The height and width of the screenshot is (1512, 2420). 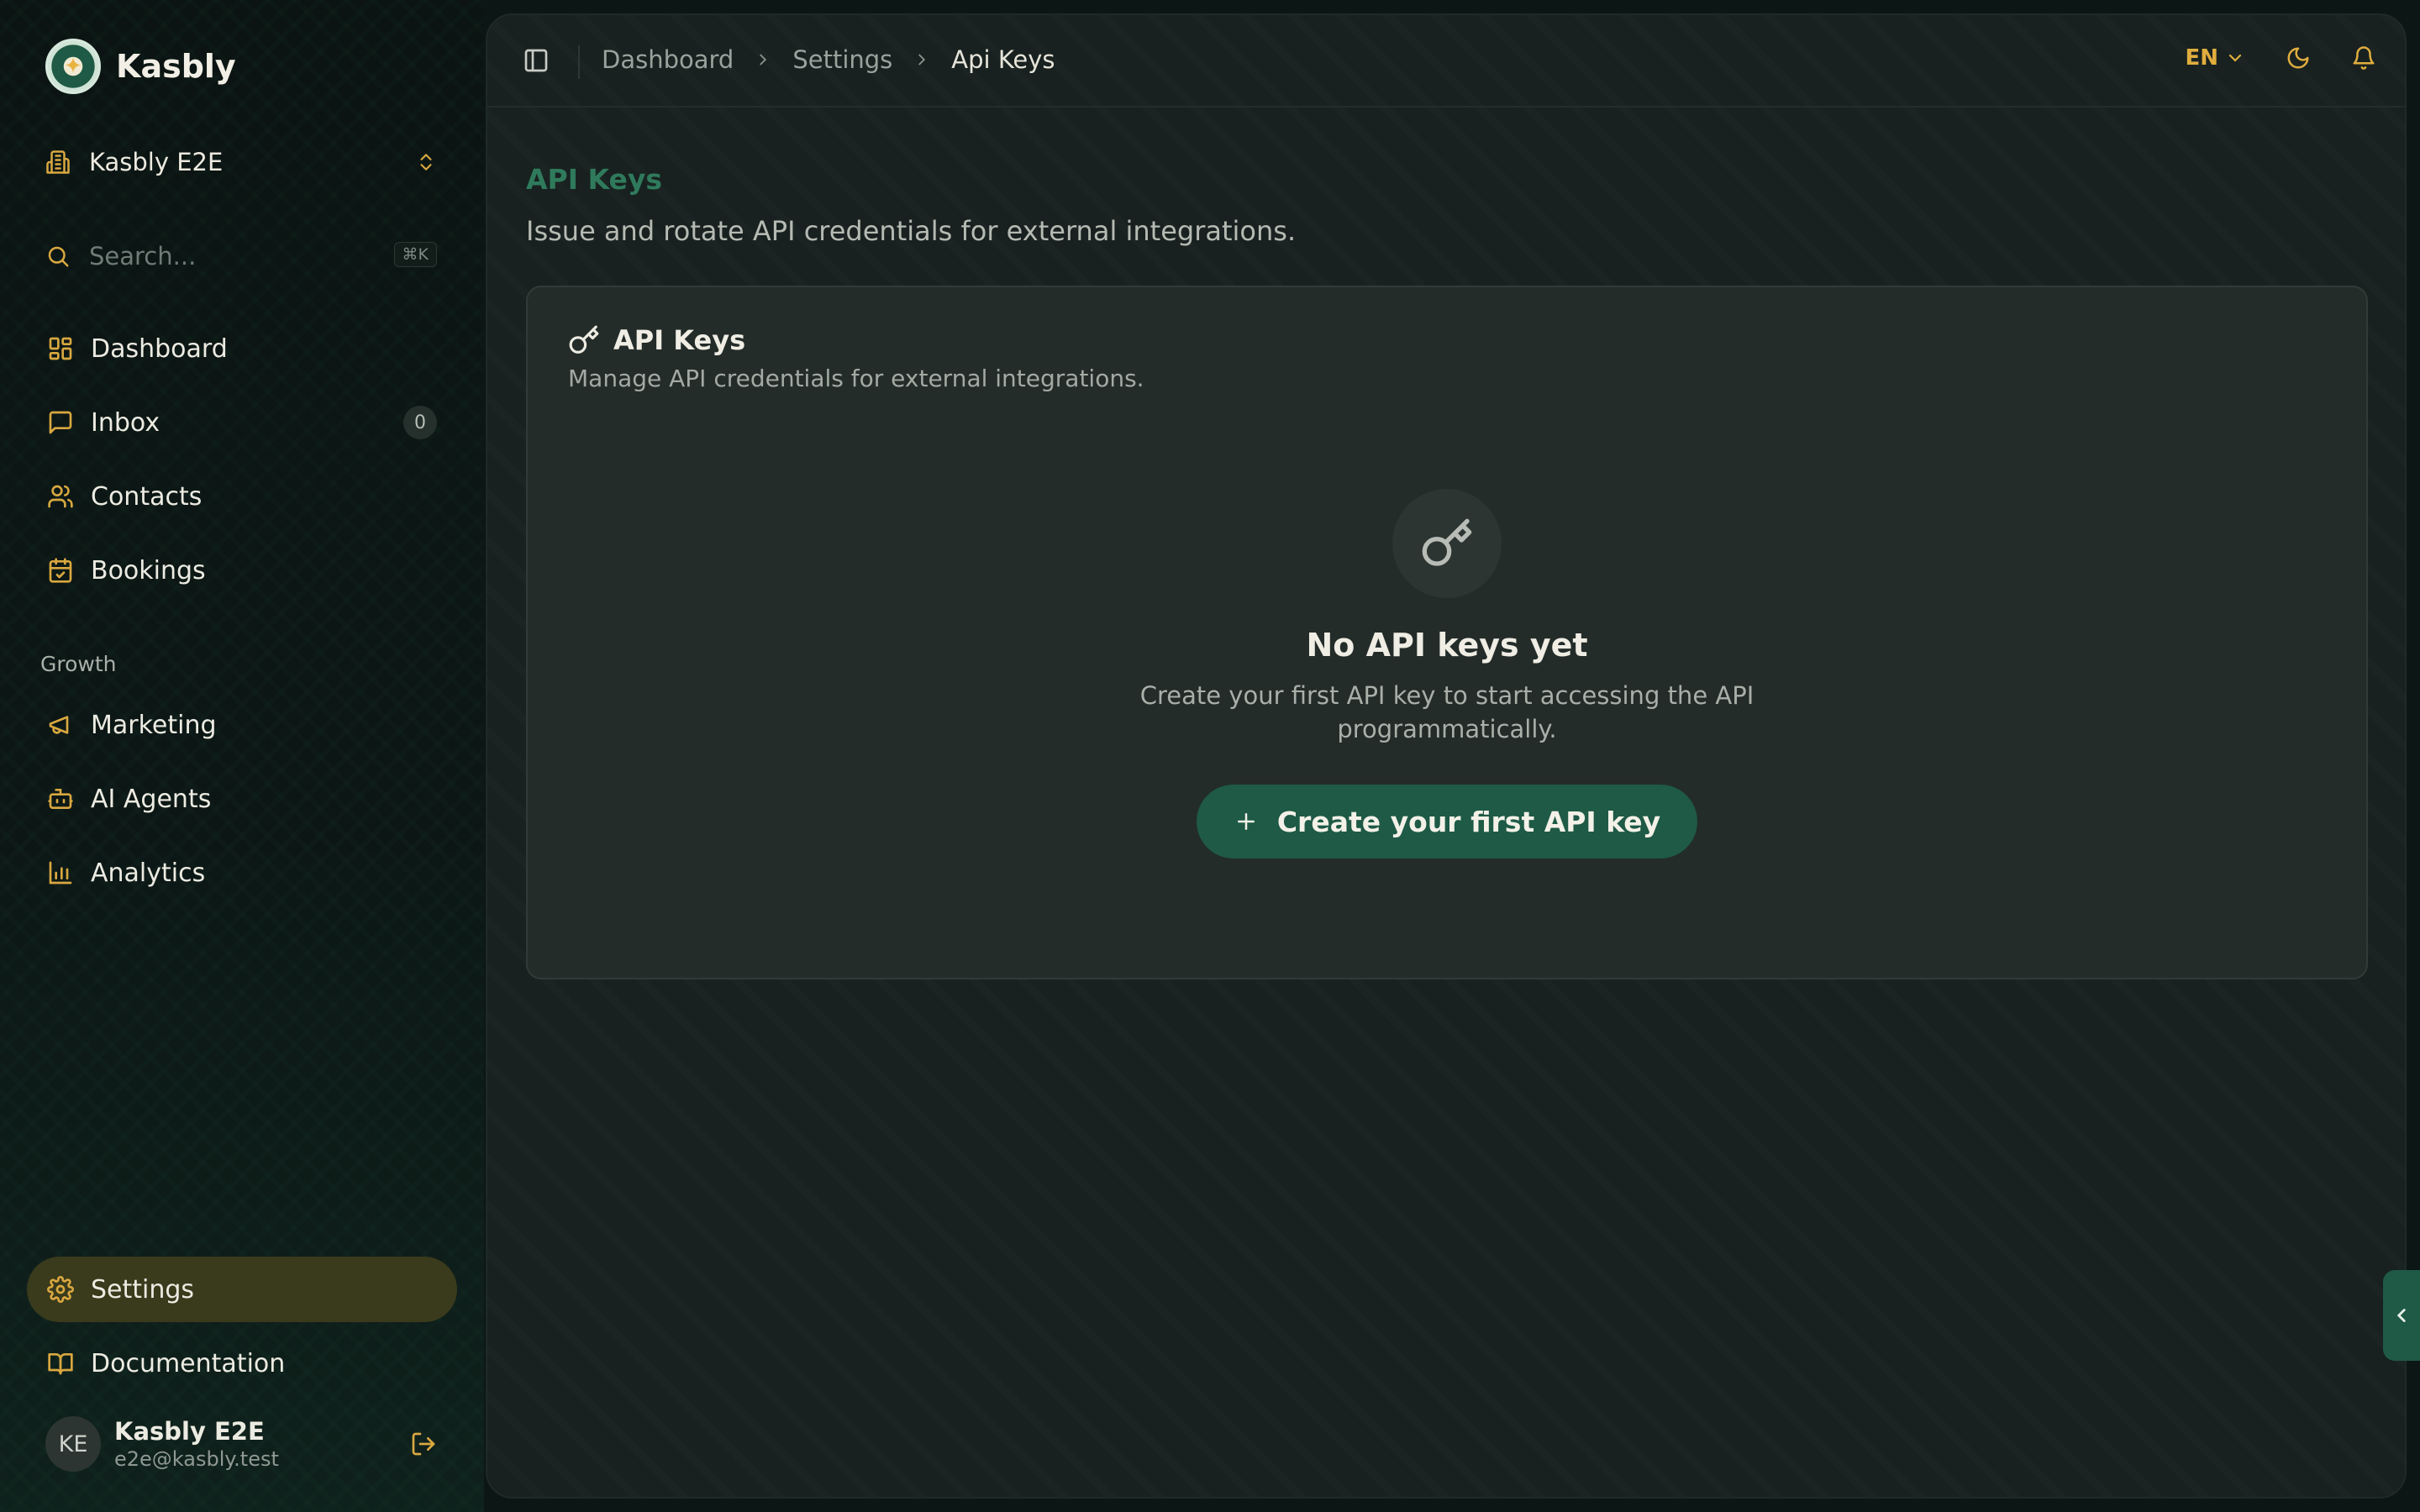 I want to click on chevron-left-icon, so click(x=2401, y=1315).